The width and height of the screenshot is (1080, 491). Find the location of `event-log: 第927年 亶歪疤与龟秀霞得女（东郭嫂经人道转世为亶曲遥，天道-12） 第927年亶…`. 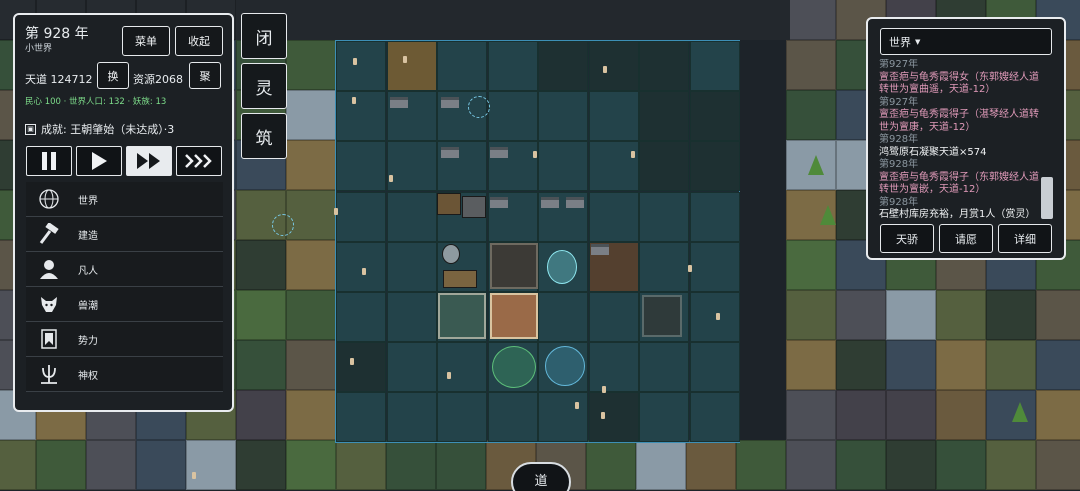

event-log: 第927年 亶歪疤与龟秀霞得女（东郭嫂经人道转世为亶曲遥，天道-12） 第927年亶… is located at coordinates (959, 139).